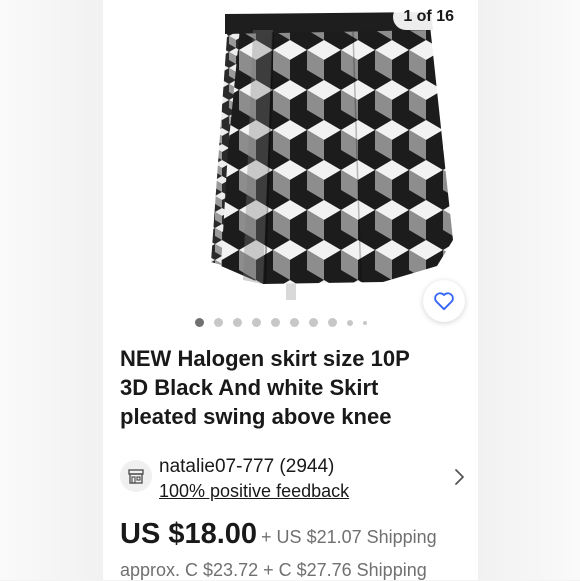  Describe the element at coordinates (189, 534) in the screenshot. I see `price: US $18.00` at that location.